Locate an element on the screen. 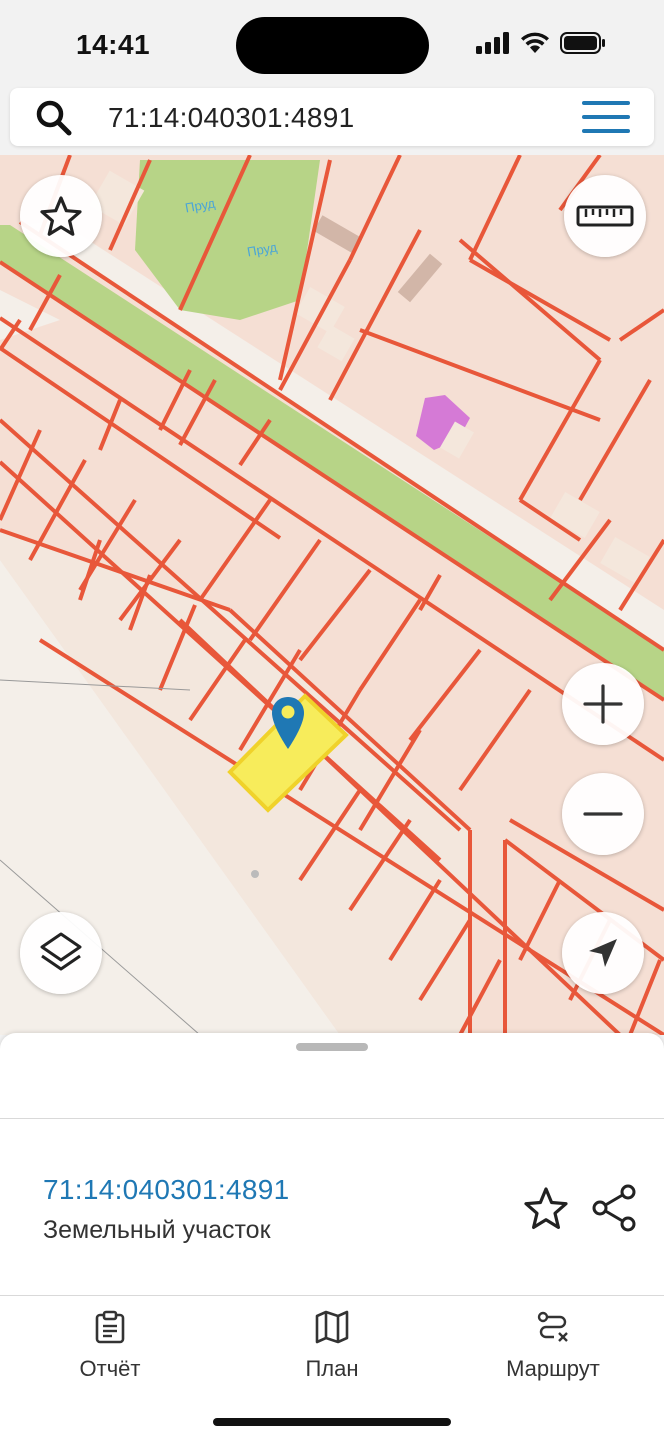 The width and height of the screenshot is (664, 1440). zoom-in-button is located at coordinates (603, 704).